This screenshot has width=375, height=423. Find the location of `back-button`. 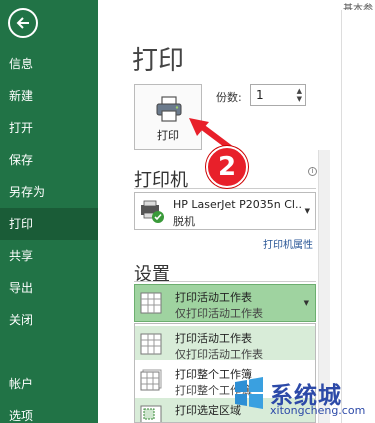

back-button is located at coordinates (23, 23).